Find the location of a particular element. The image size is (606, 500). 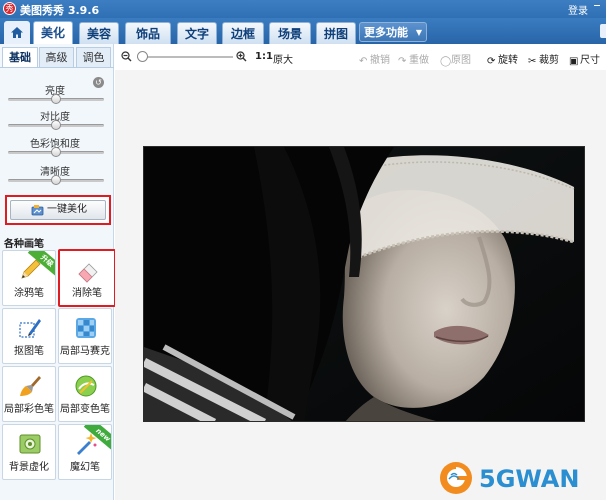

crop-button: ✂ 裁剪 is located at coordinates (543, 59).